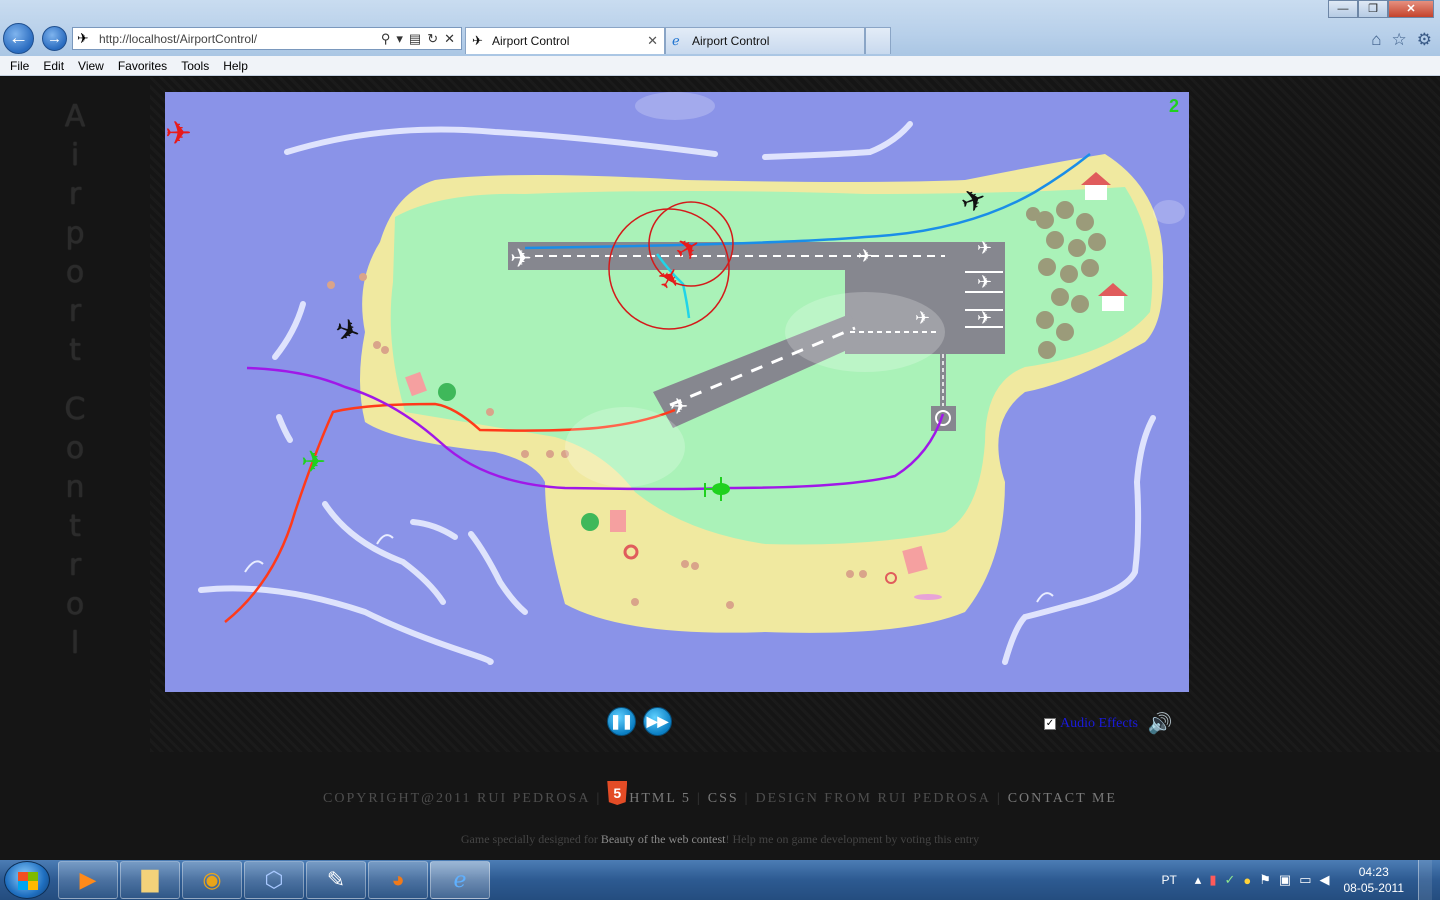 Image resolution: width=1440 pixels, height=900 pixels. I want to click on virtualbox-icon: ⬡, so click(274, 880).